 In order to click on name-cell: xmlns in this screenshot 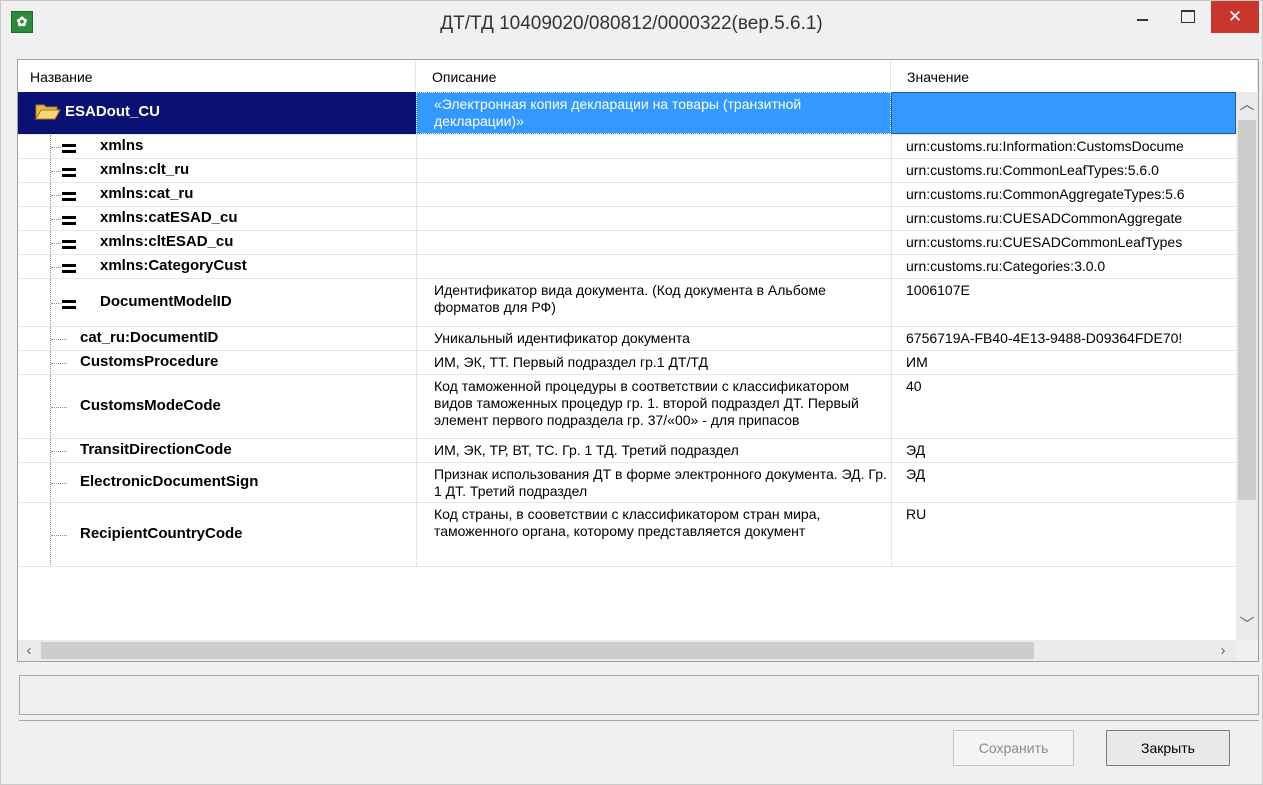, I will do `click(217, 146)`.